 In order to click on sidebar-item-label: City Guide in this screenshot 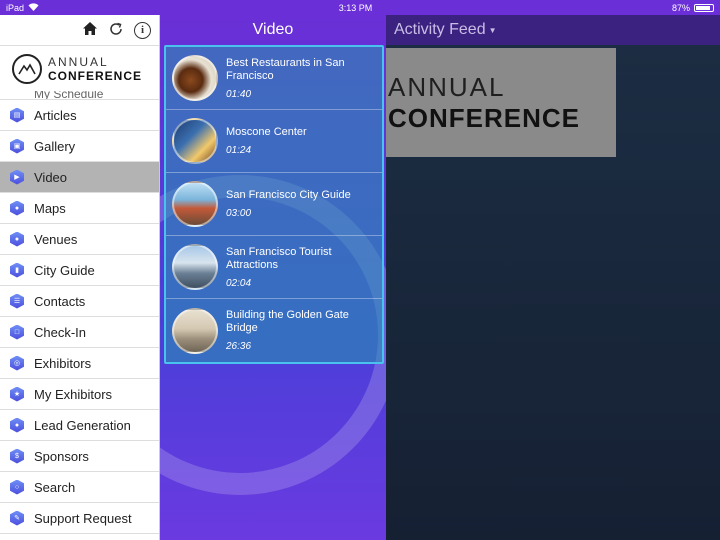, I will do `click(64, 270)`.